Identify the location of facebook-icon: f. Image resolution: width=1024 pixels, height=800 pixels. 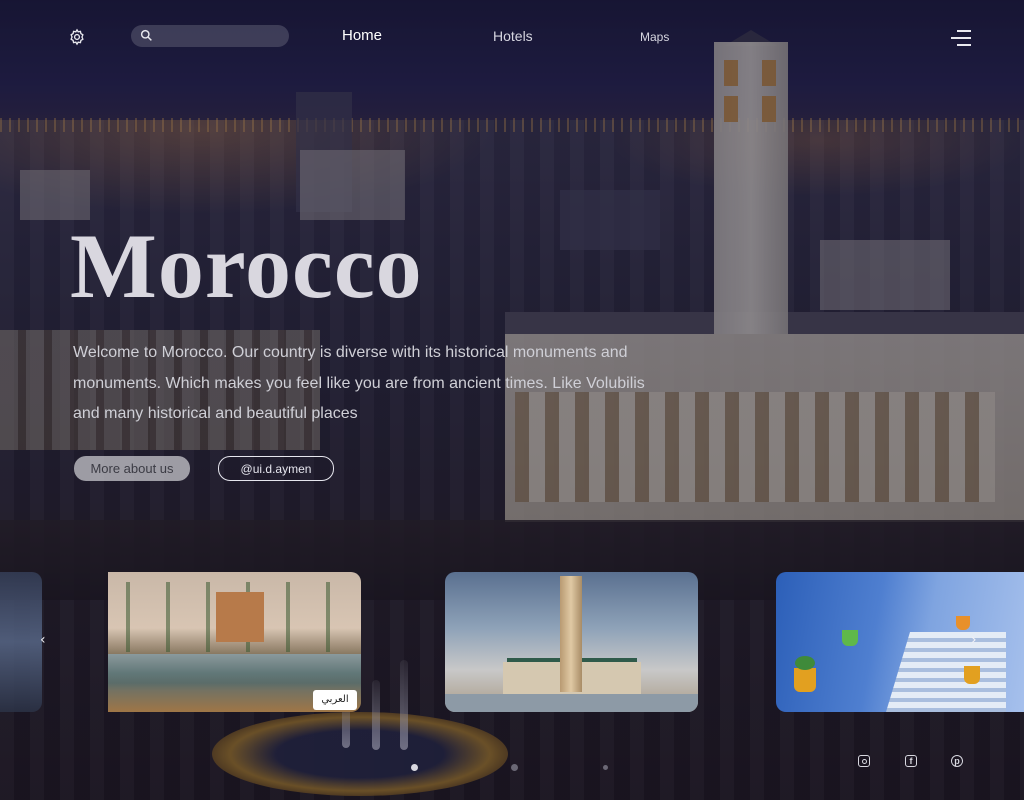
(911, 761).